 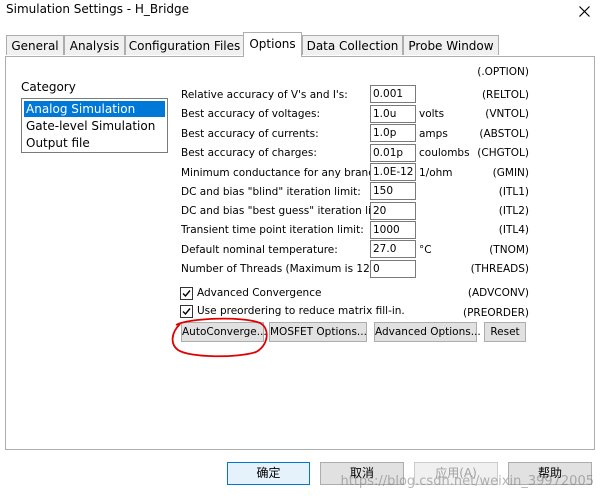 What do you see at coordinates (259, 293) in the screenshot?
I see `advanced-convergence-label: Advanced Convergence` at bounding box center [259, 293].